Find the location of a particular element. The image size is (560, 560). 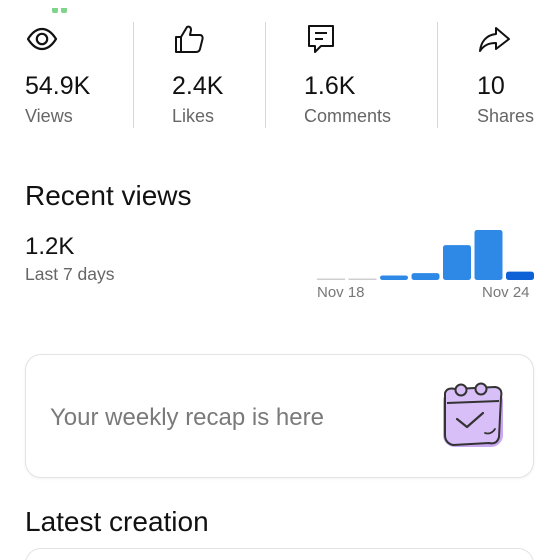

stat-comments-value: 1.6K is located at coordinates (330, 86).